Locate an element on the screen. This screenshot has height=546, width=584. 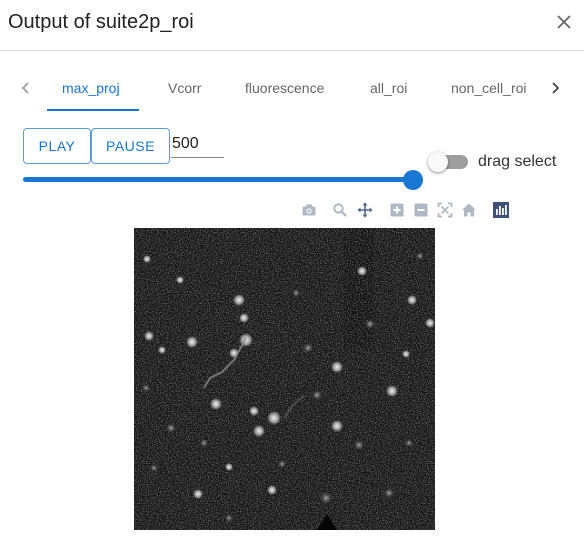
tab-vcorr: Vcorr is located at coordinates (184, 88).